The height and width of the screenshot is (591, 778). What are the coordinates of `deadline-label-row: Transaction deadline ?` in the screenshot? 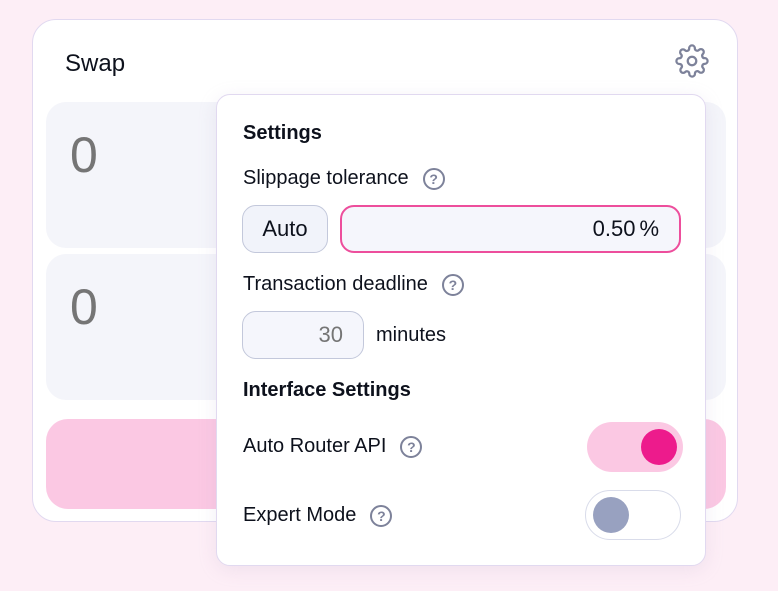 It's located at (353, 284).